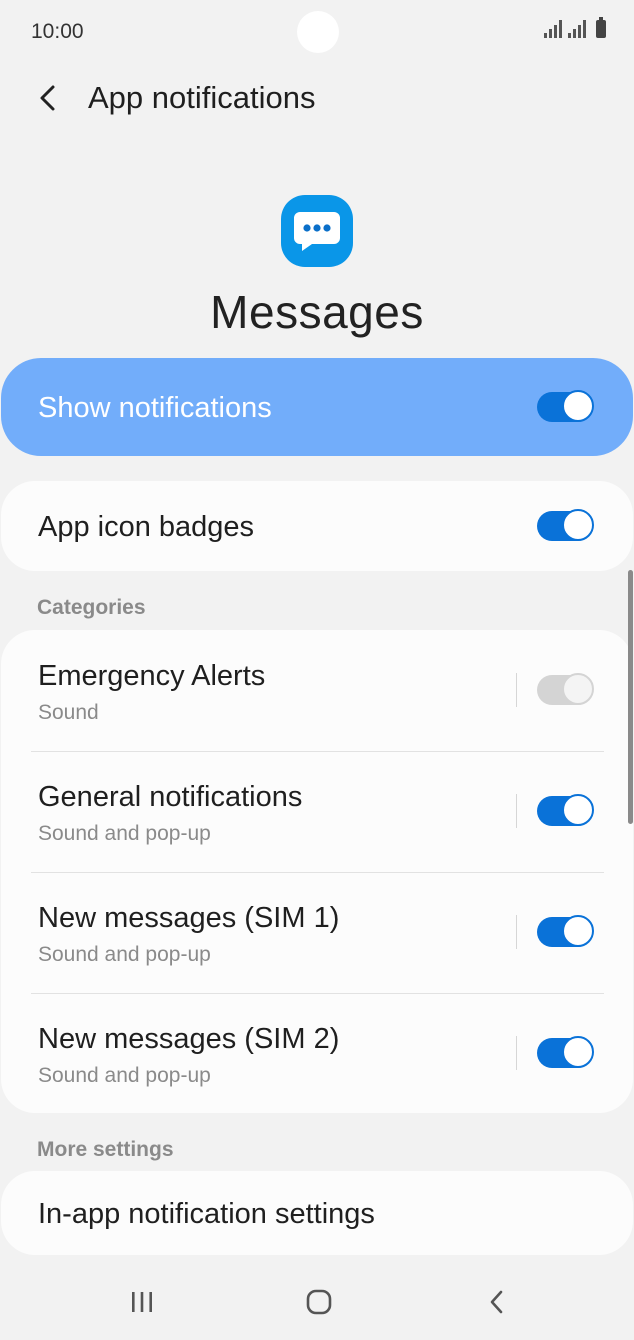 This screenshot has width=634, height=1340. I want to click on page-title: App notifications, so click(202, 97).